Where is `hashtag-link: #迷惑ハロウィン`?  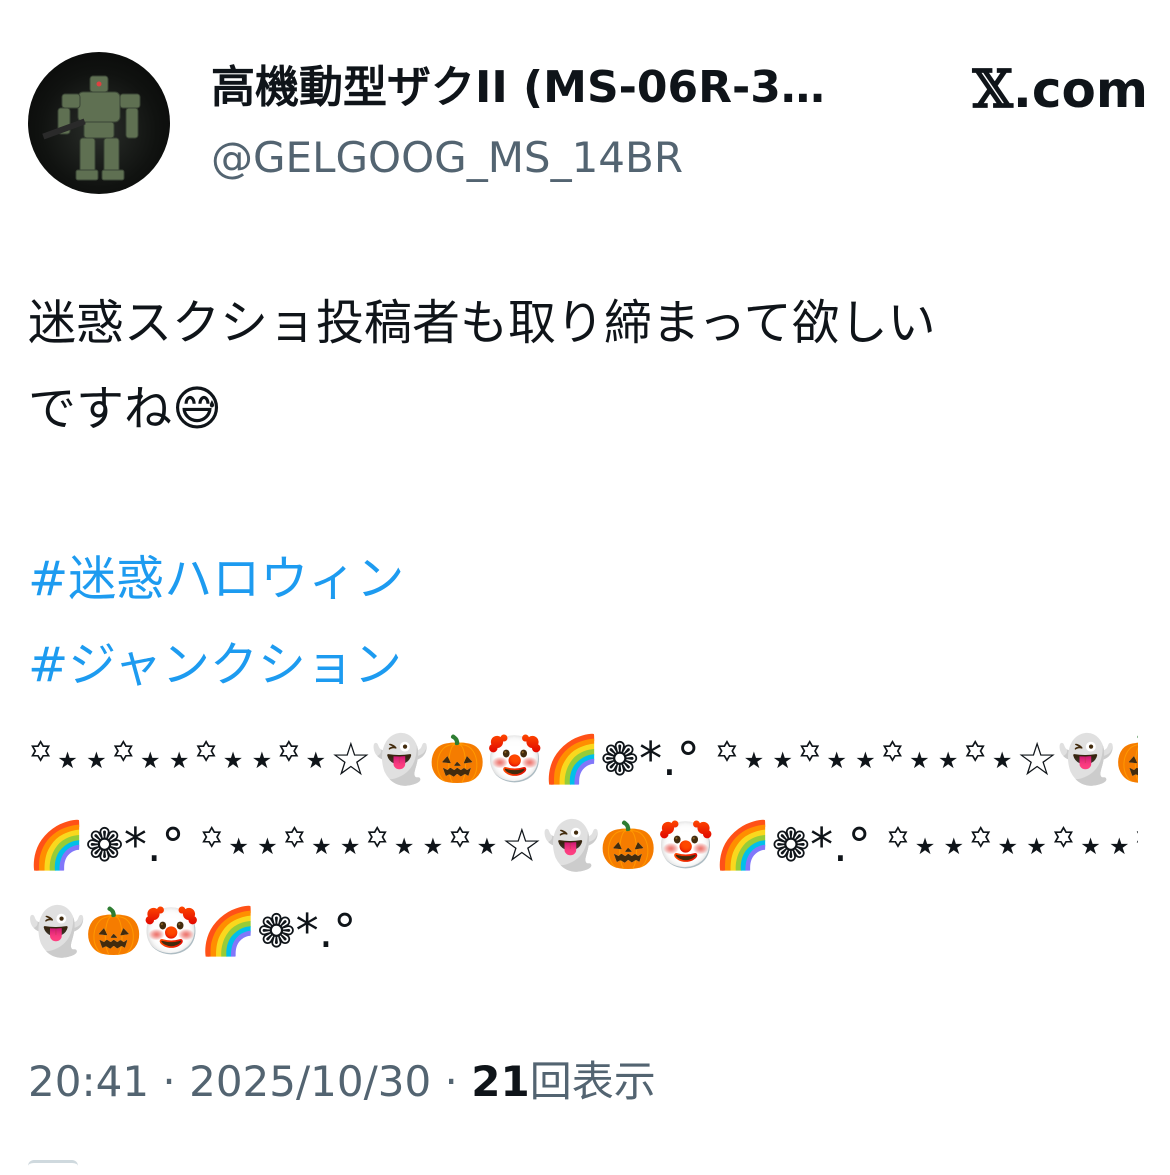
hashtag-link: #迷惑ハロウィン is located at coordinates (583, 579).